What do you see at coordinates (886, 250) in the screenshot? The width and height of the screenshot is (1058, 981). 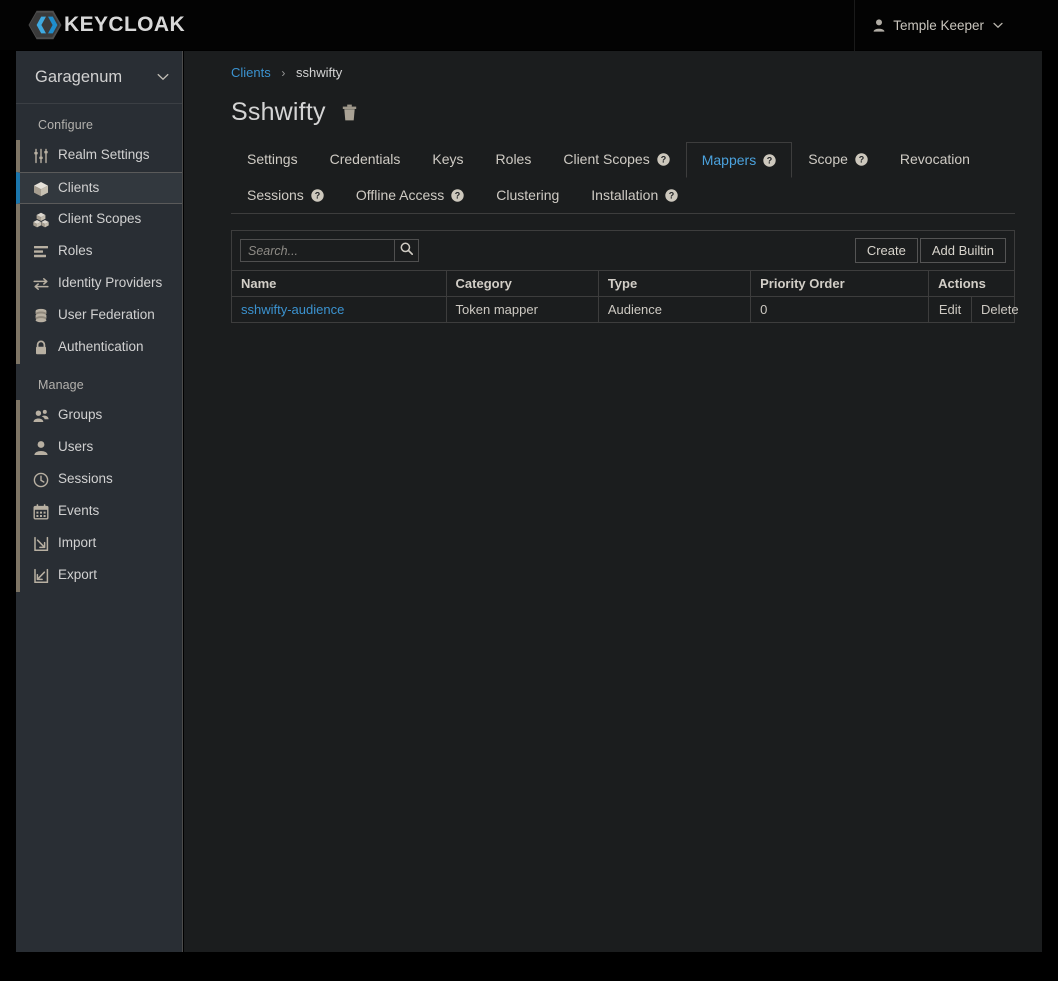 I see `create-button: Create` at bounding box center [886, 250].